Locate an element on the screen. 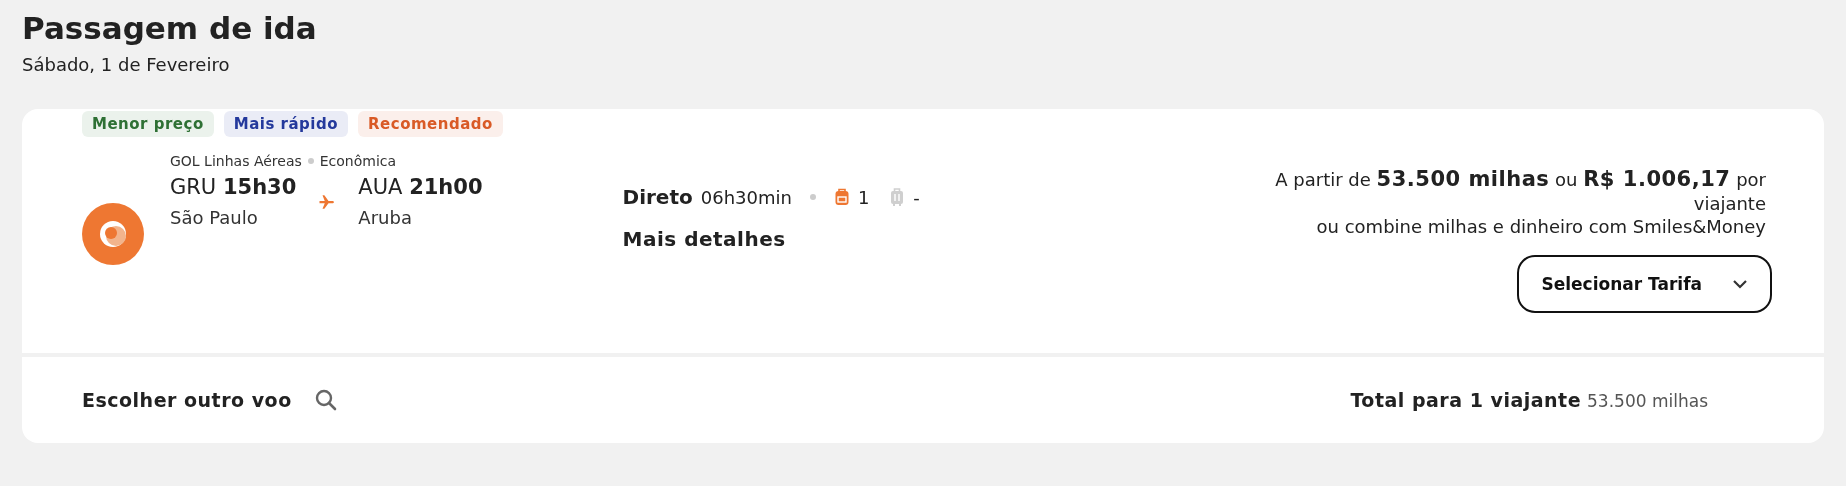 This screenshot has height=486, width=1846. arrival-time: AUA 21h00 is located at coordinates (420, 187).